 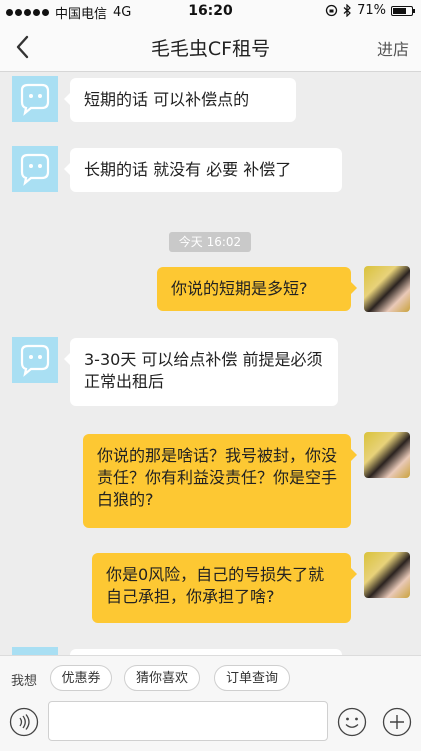 I want to click on message-bubble: 3-30天 可以给点补偿 前提是必须正常出租后, so click(x=201, y=372).